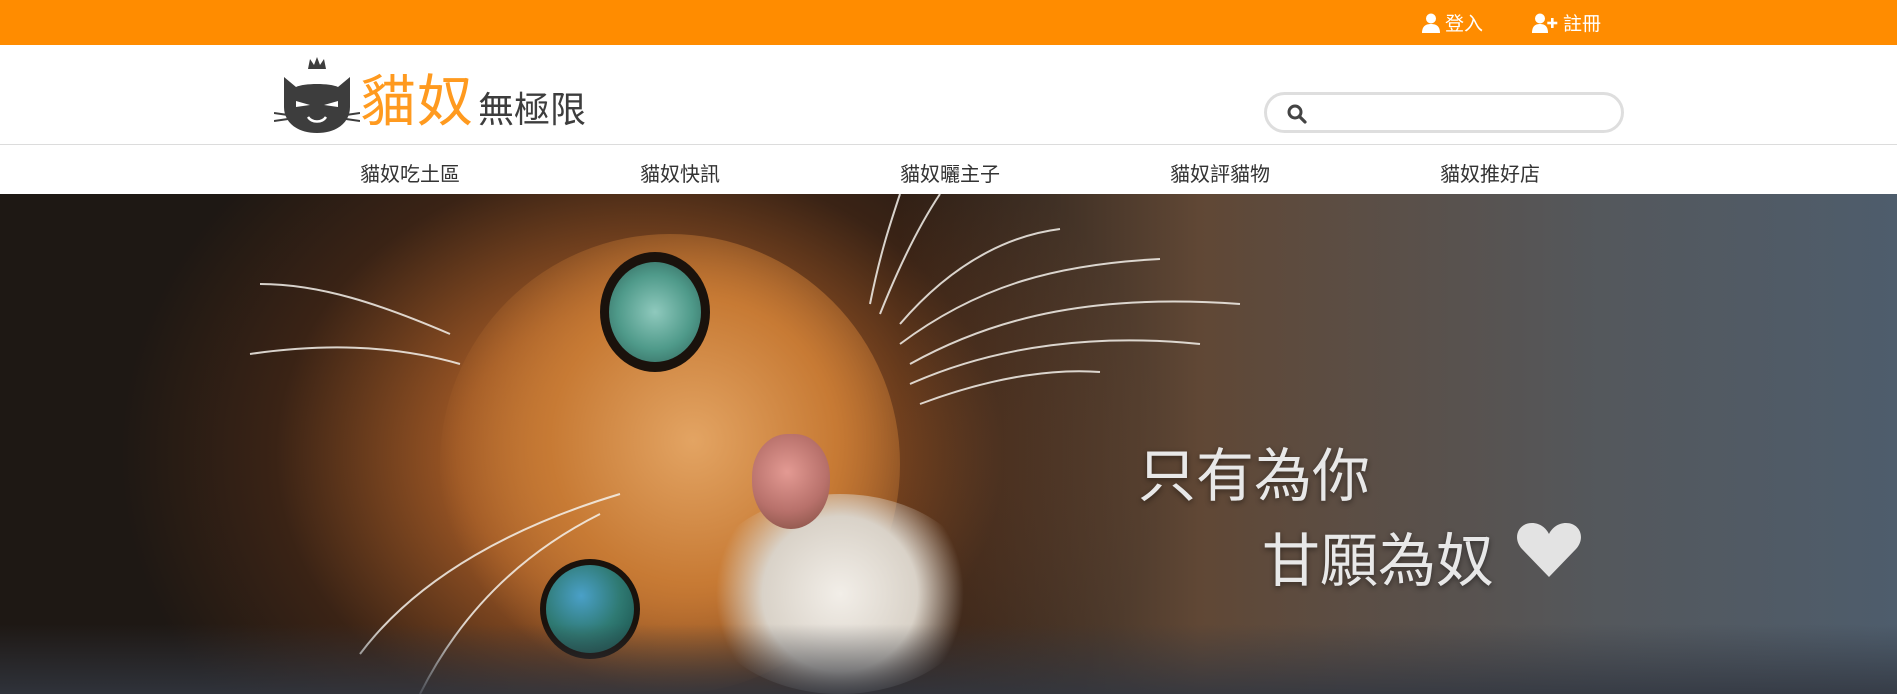 Image resolution: width=1897 pixels, height=699 pixels. I want to click on floor, so click(948, 659).